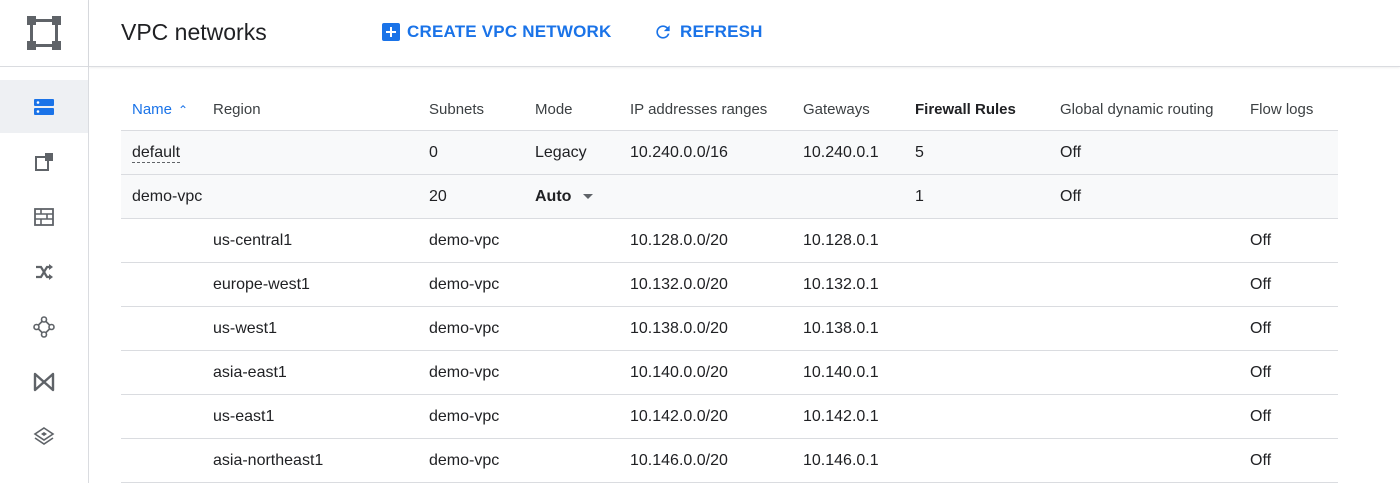 Image resolution: width=1400 pixels, height=483 pixels. What do you see at coordinates (859, 460) in the screenshot?
I see `subnet-gateway: 10.146.0.1` at bounding box center [859, 460].